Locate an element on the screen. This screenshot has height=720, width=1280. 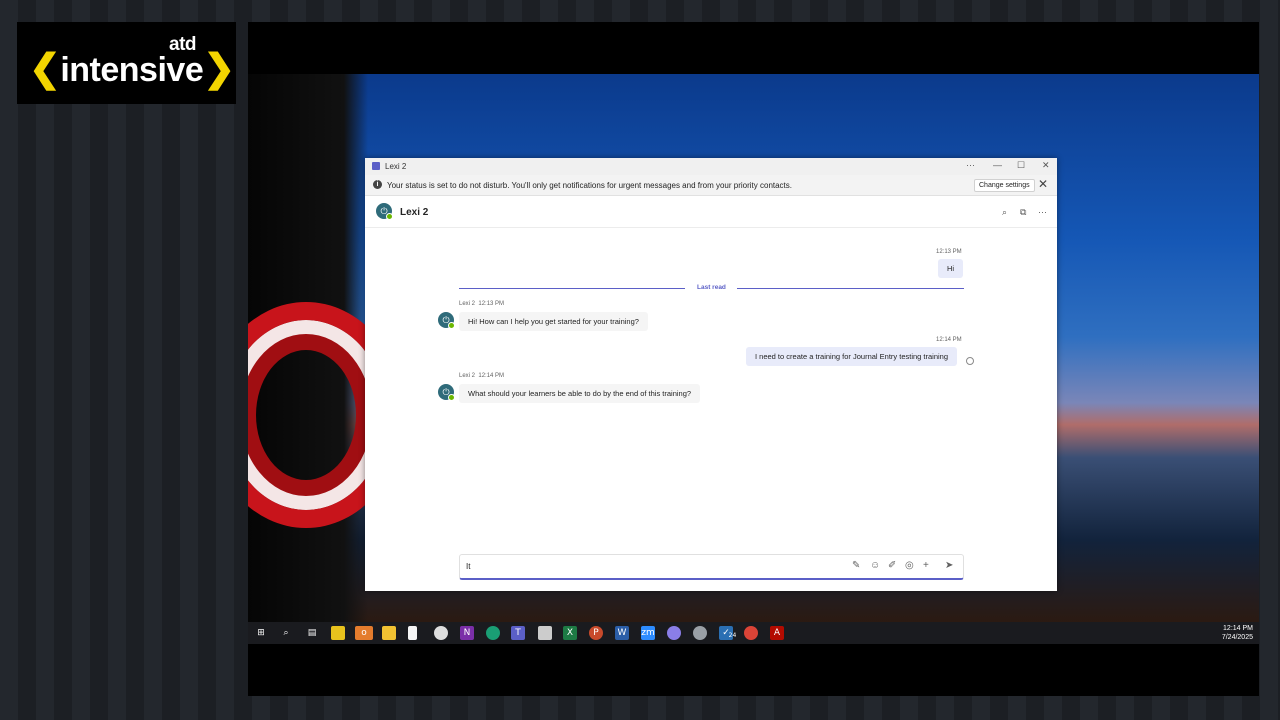
sticker-icon: ✐ is located at coordinates (892, 566).